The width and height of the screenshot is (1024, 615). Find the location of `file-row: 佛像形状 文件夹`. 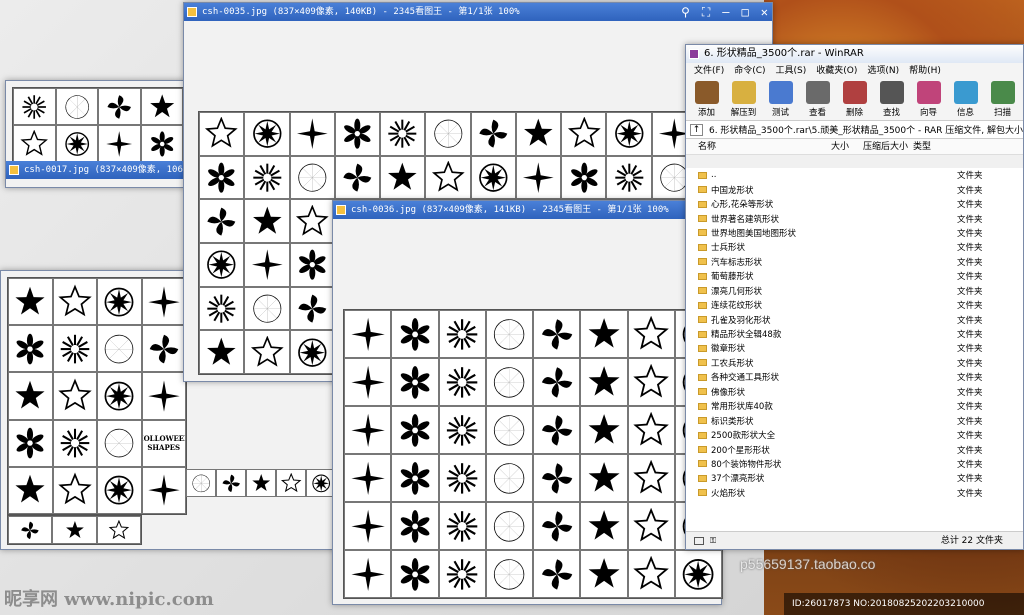

file-row: 佛像形状 文件夹 is located at coordinates (854, 392).